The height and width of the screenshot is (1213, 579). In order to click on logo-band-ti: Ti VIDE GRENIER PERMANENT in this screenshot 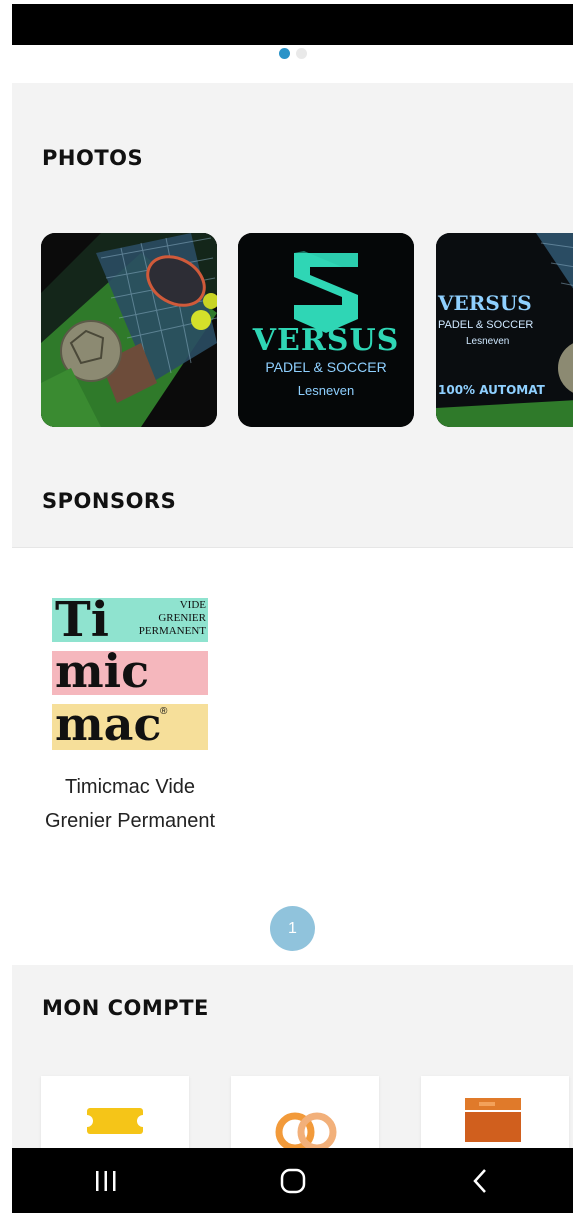, I will do `click(130, 620)`.